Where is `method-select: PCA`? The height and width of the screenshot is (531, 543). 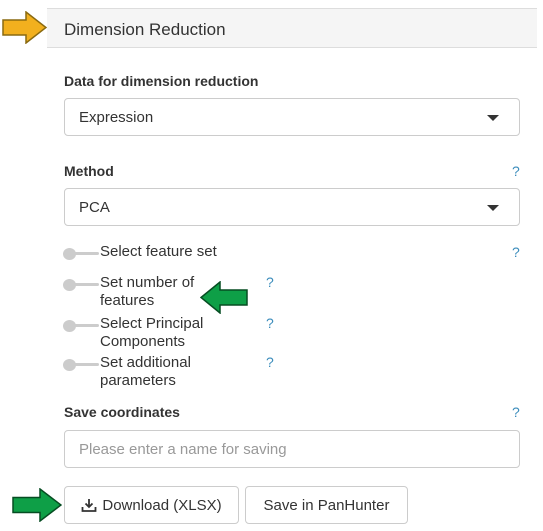 method-select: PCA is located at coordinates (292, 207).